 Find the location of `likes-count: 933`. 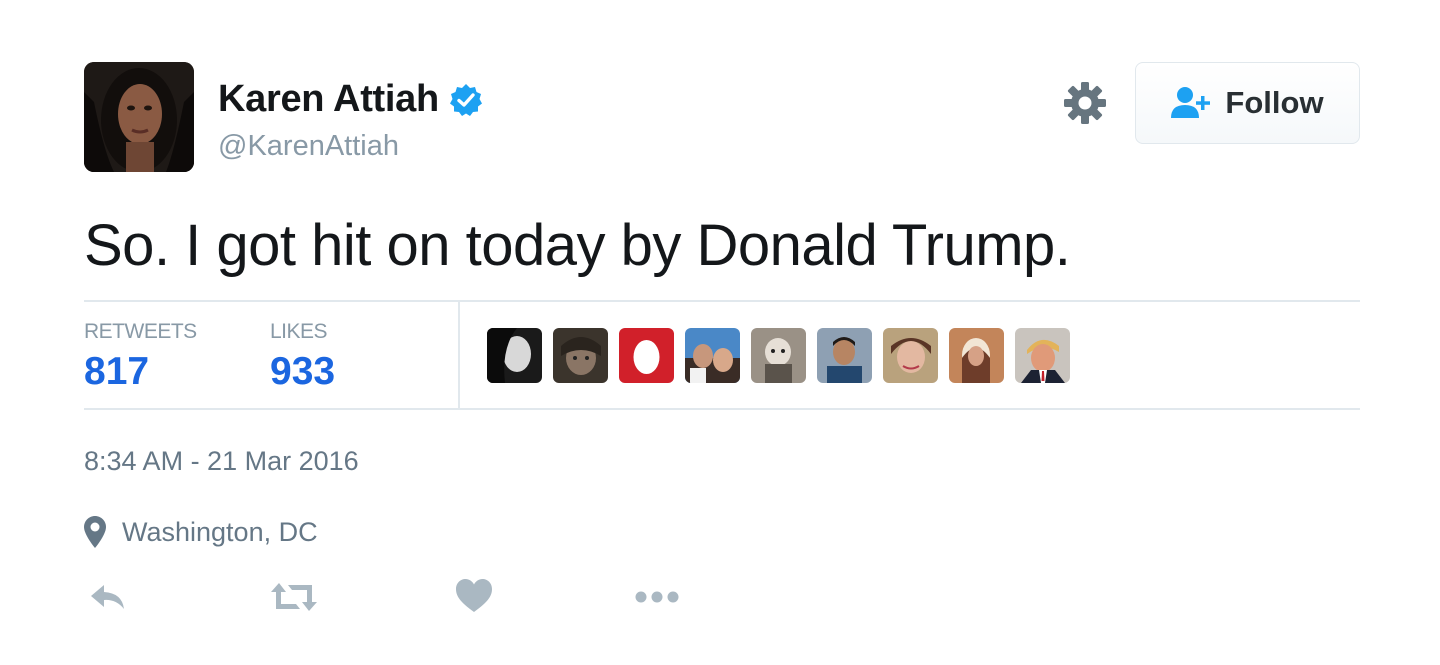

likes-count: 933 is located at coordinates (302, 372).